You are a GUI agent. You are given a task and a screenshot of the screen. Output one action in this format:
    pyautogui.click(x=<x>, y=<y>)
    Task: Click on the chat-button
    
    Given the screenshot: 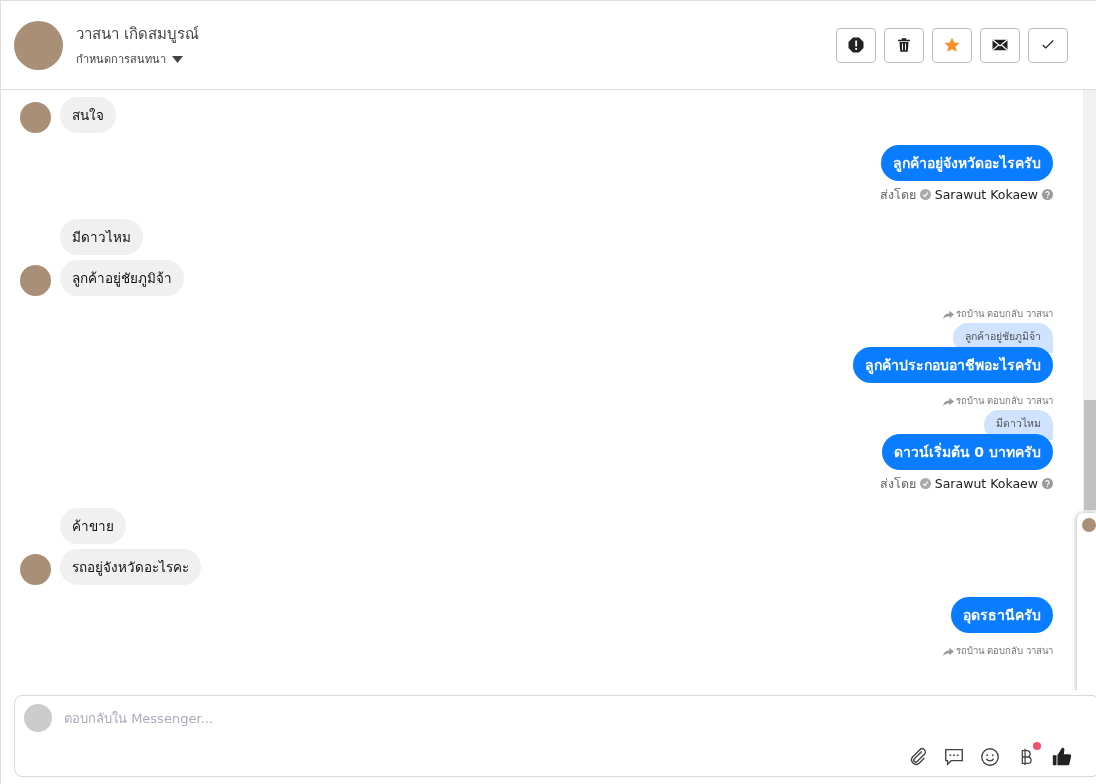 What is the action you would take?
    pyautogui.click(x=954, y=757)
    